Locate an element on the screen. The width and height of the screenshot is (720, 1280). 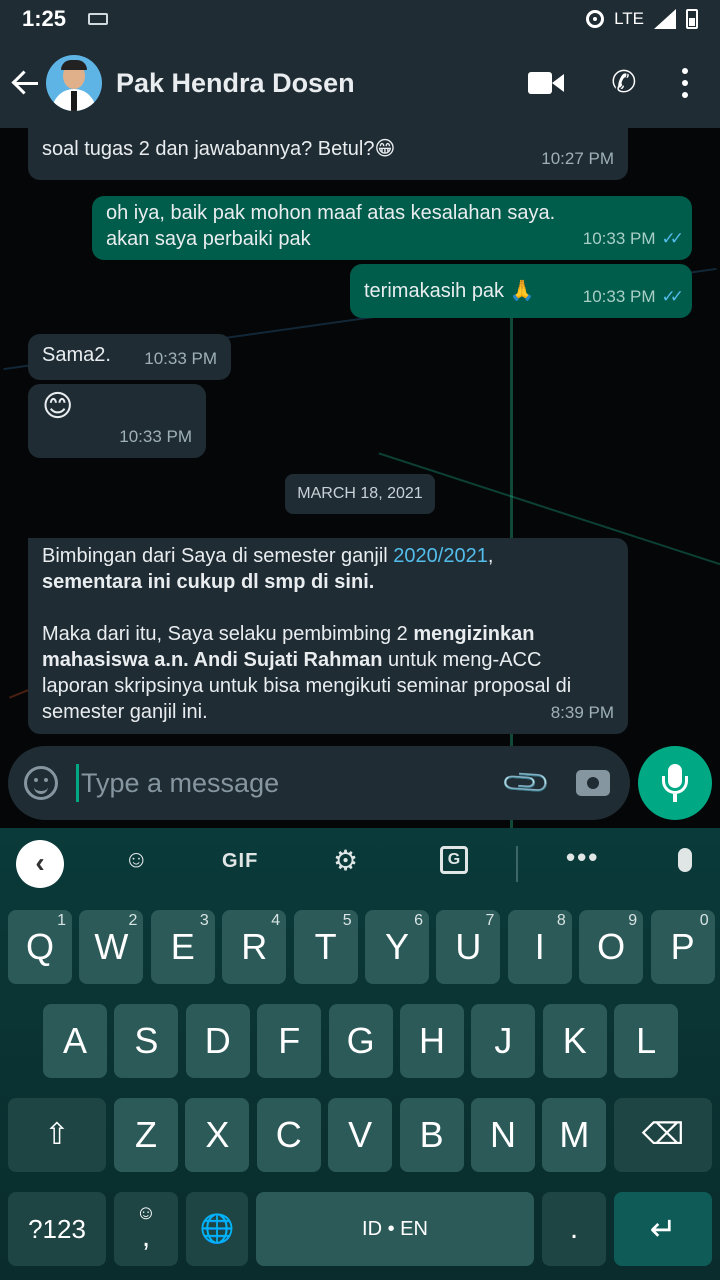
key-number-hint: 5 is located at coordinates (347, 920).